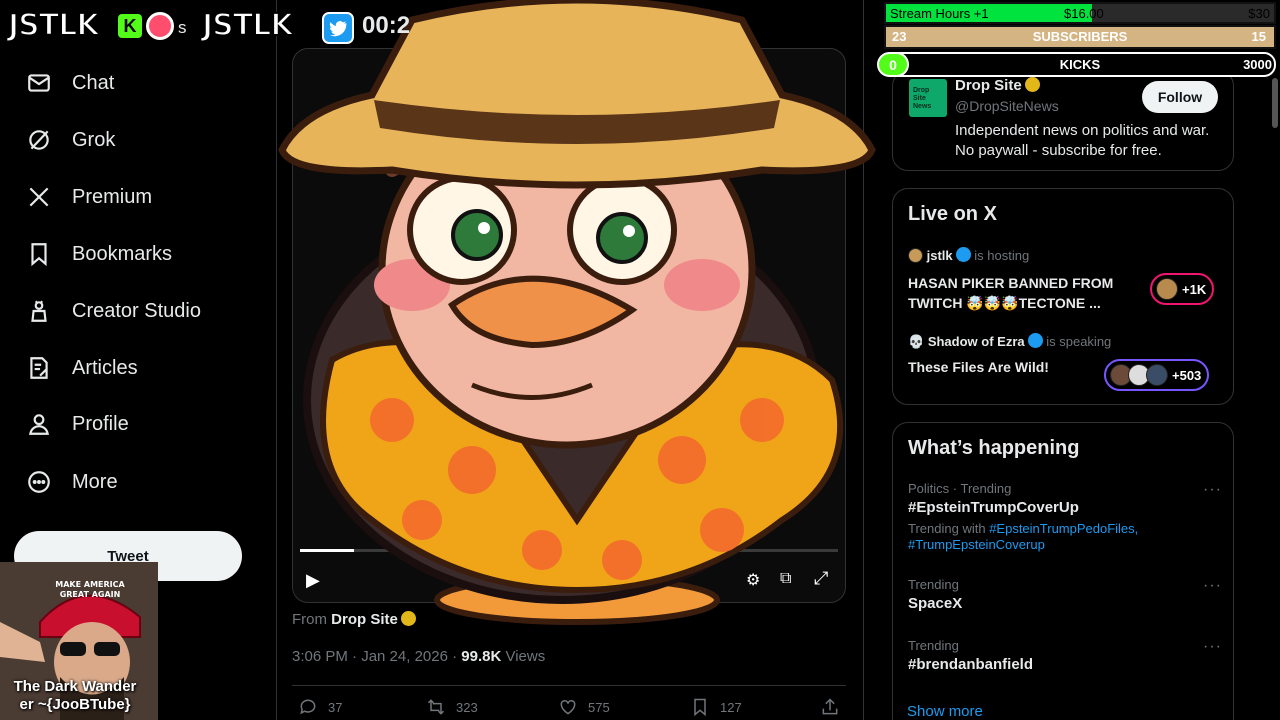  I want to click on nav-label: Articles, so click(105, 367).